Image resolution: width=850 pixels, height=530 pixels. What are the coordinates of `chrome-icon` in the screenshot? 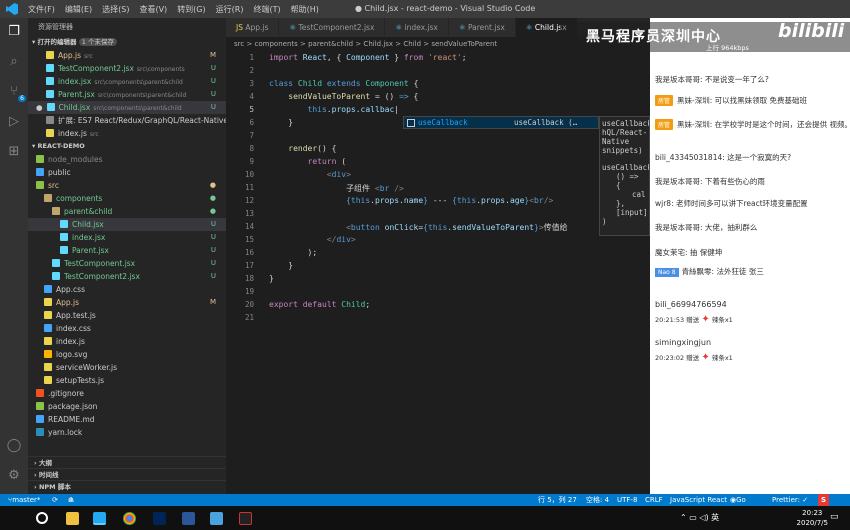 It's located at (129, 518).